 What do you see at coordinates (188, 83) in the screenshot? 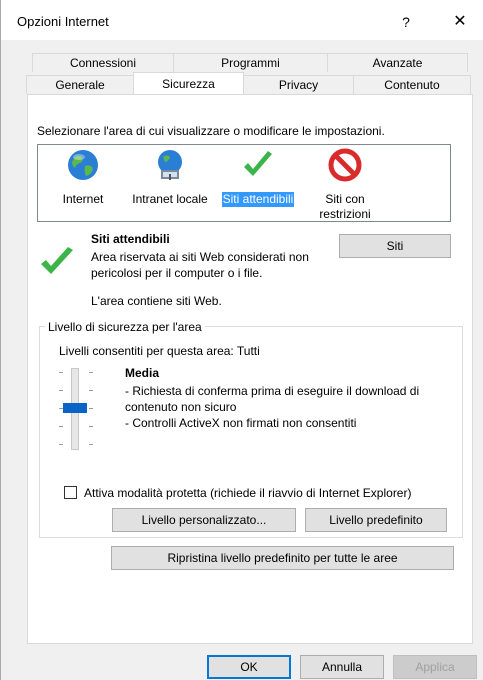
I see `tab-sicurezza: Sicurezza` at bounding box center [188, 83].